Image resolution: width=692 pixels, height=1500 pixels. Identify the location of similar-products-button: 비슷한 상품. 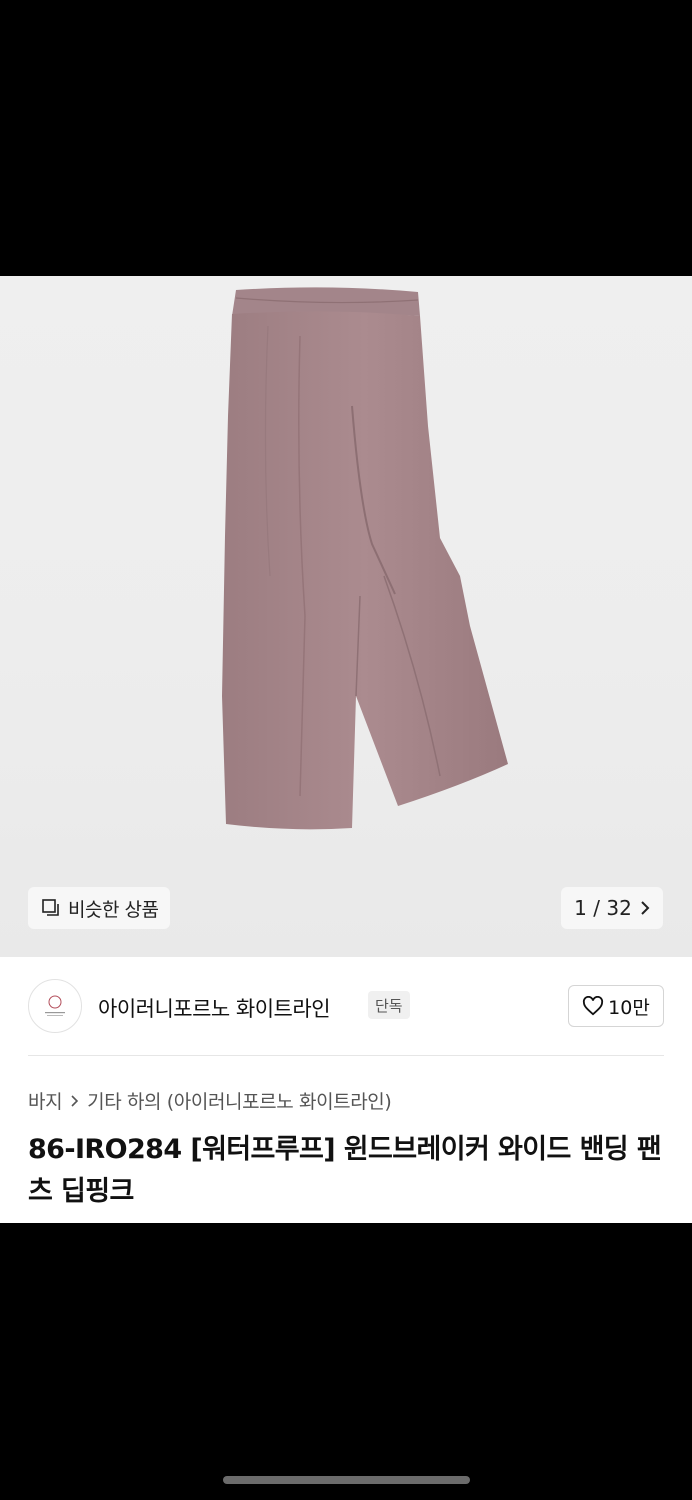
(99, 908).